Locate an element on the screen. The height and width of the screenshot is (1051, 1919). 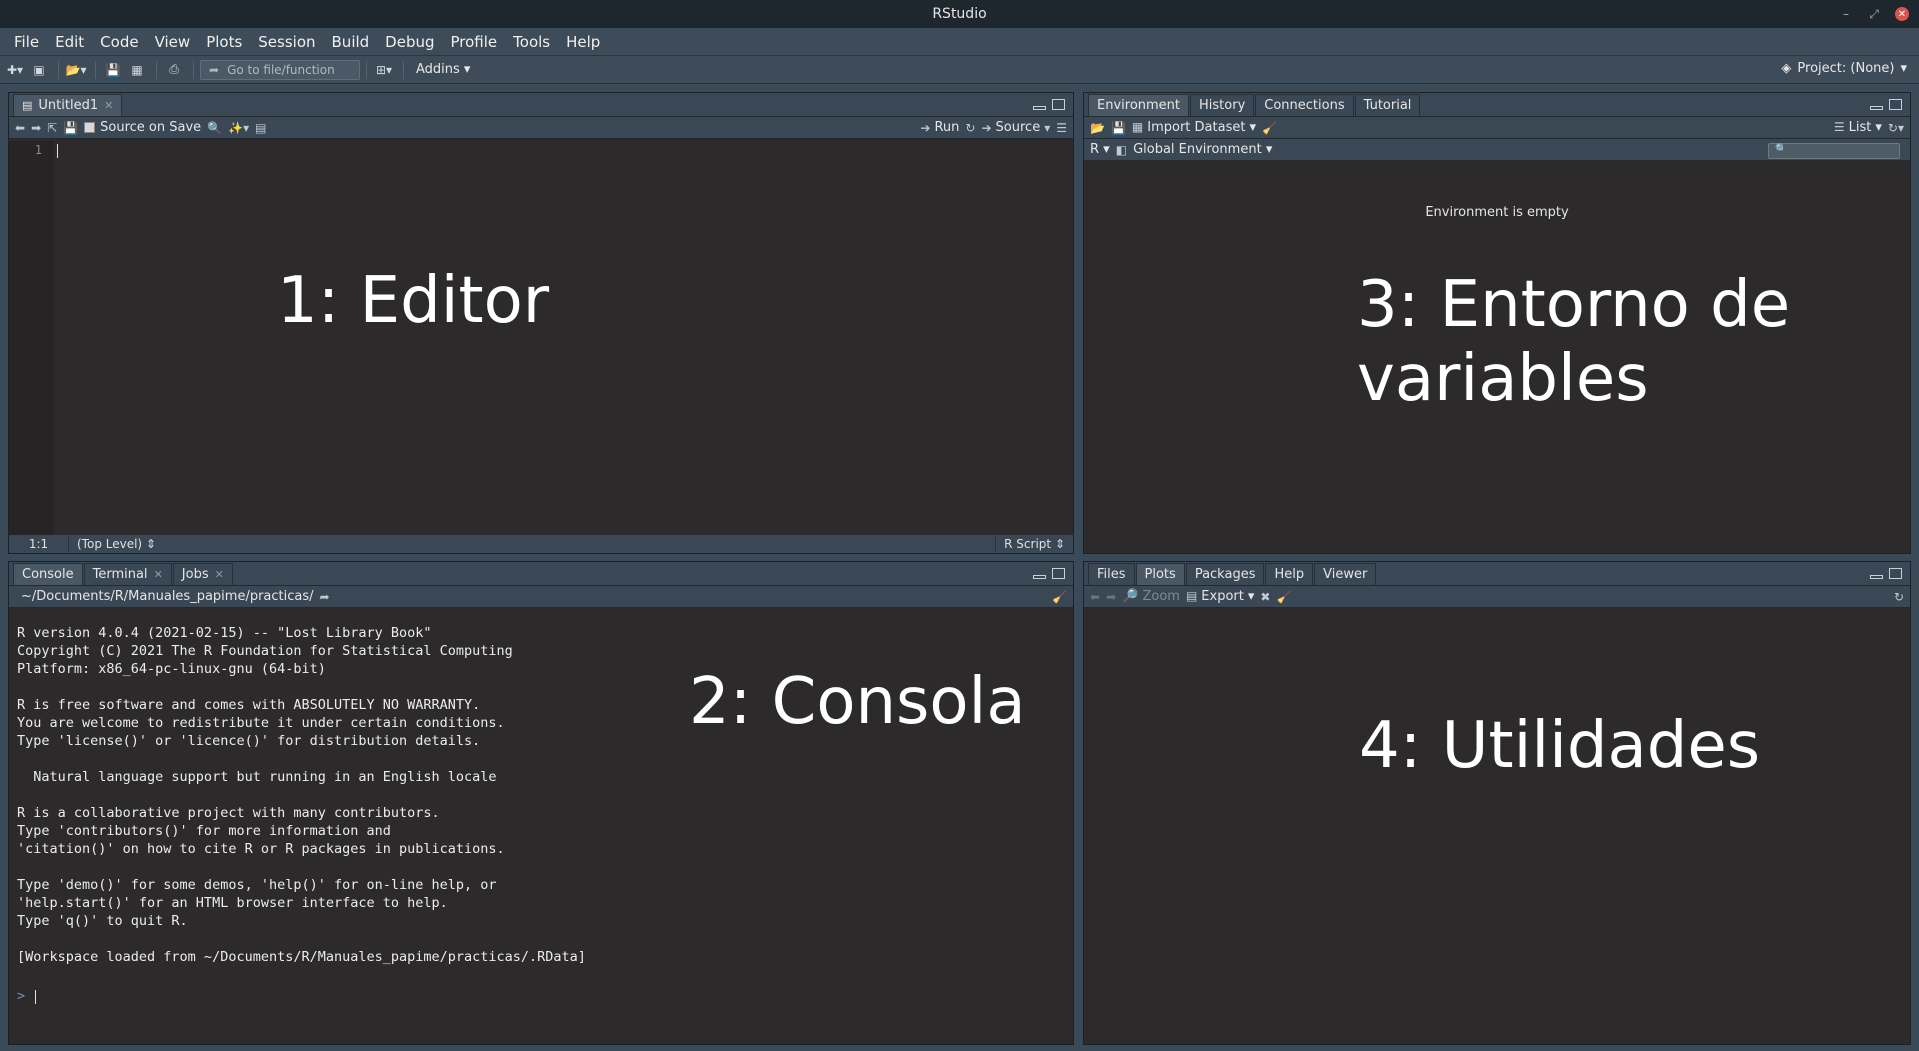
tab-label: Untitled1 is located at coordinates (68, 105).